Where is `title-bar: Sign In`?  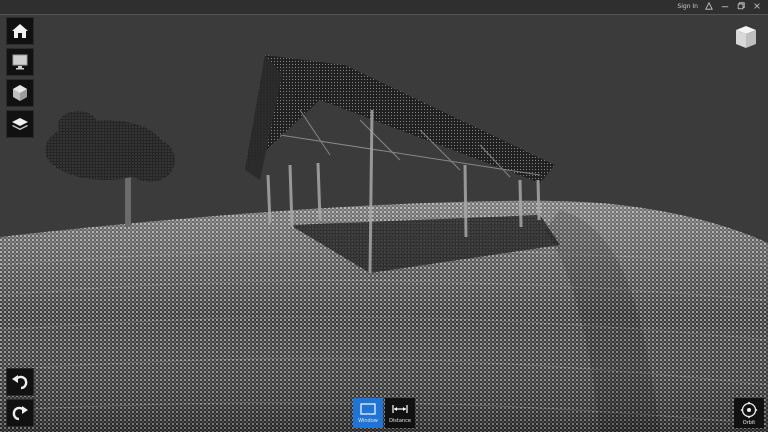
title-bar: Sign In is located at coordinates (384, 7).